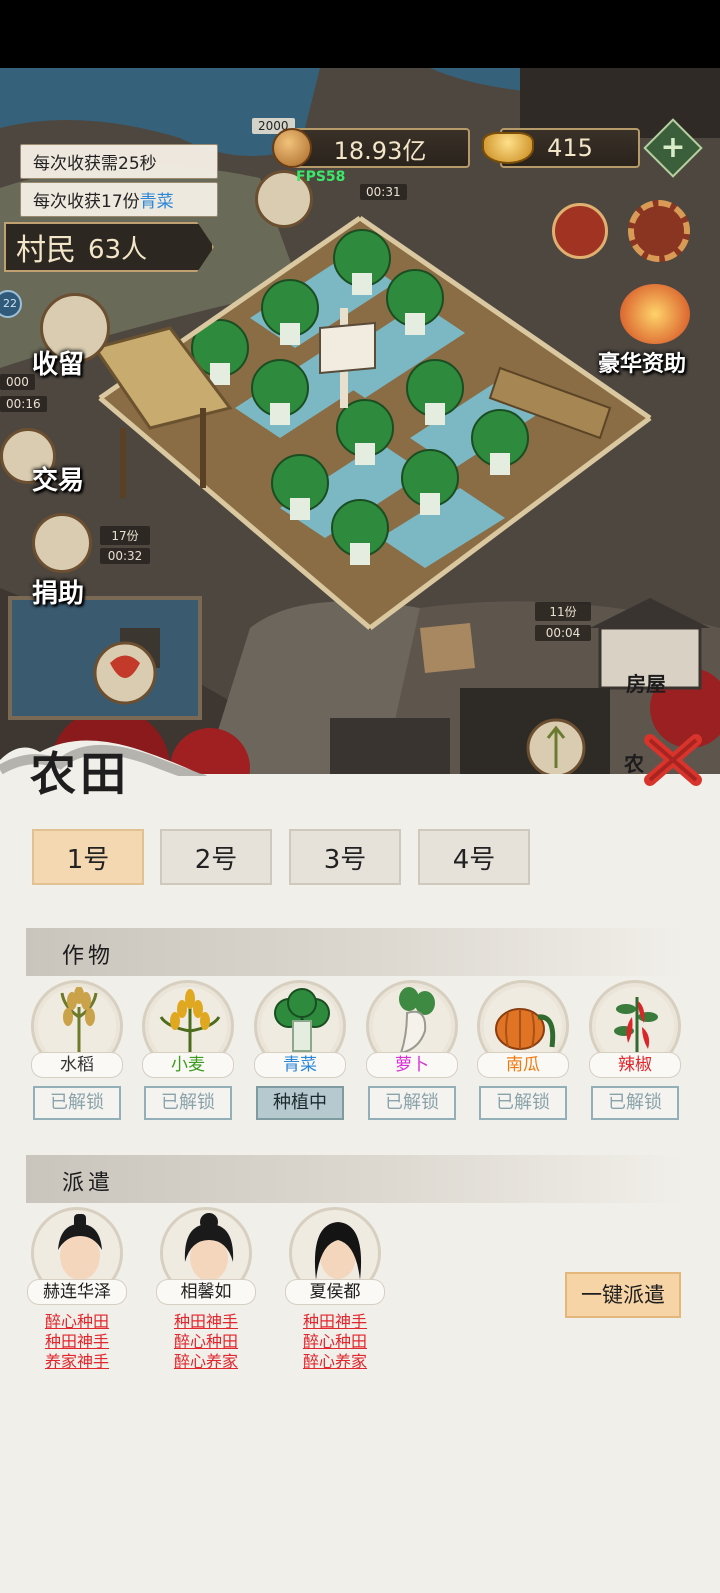  Describe the element at coordinates (188, 1103) in the screenshot. I see `crop-wheat-status-button: 已解锁` at that location.